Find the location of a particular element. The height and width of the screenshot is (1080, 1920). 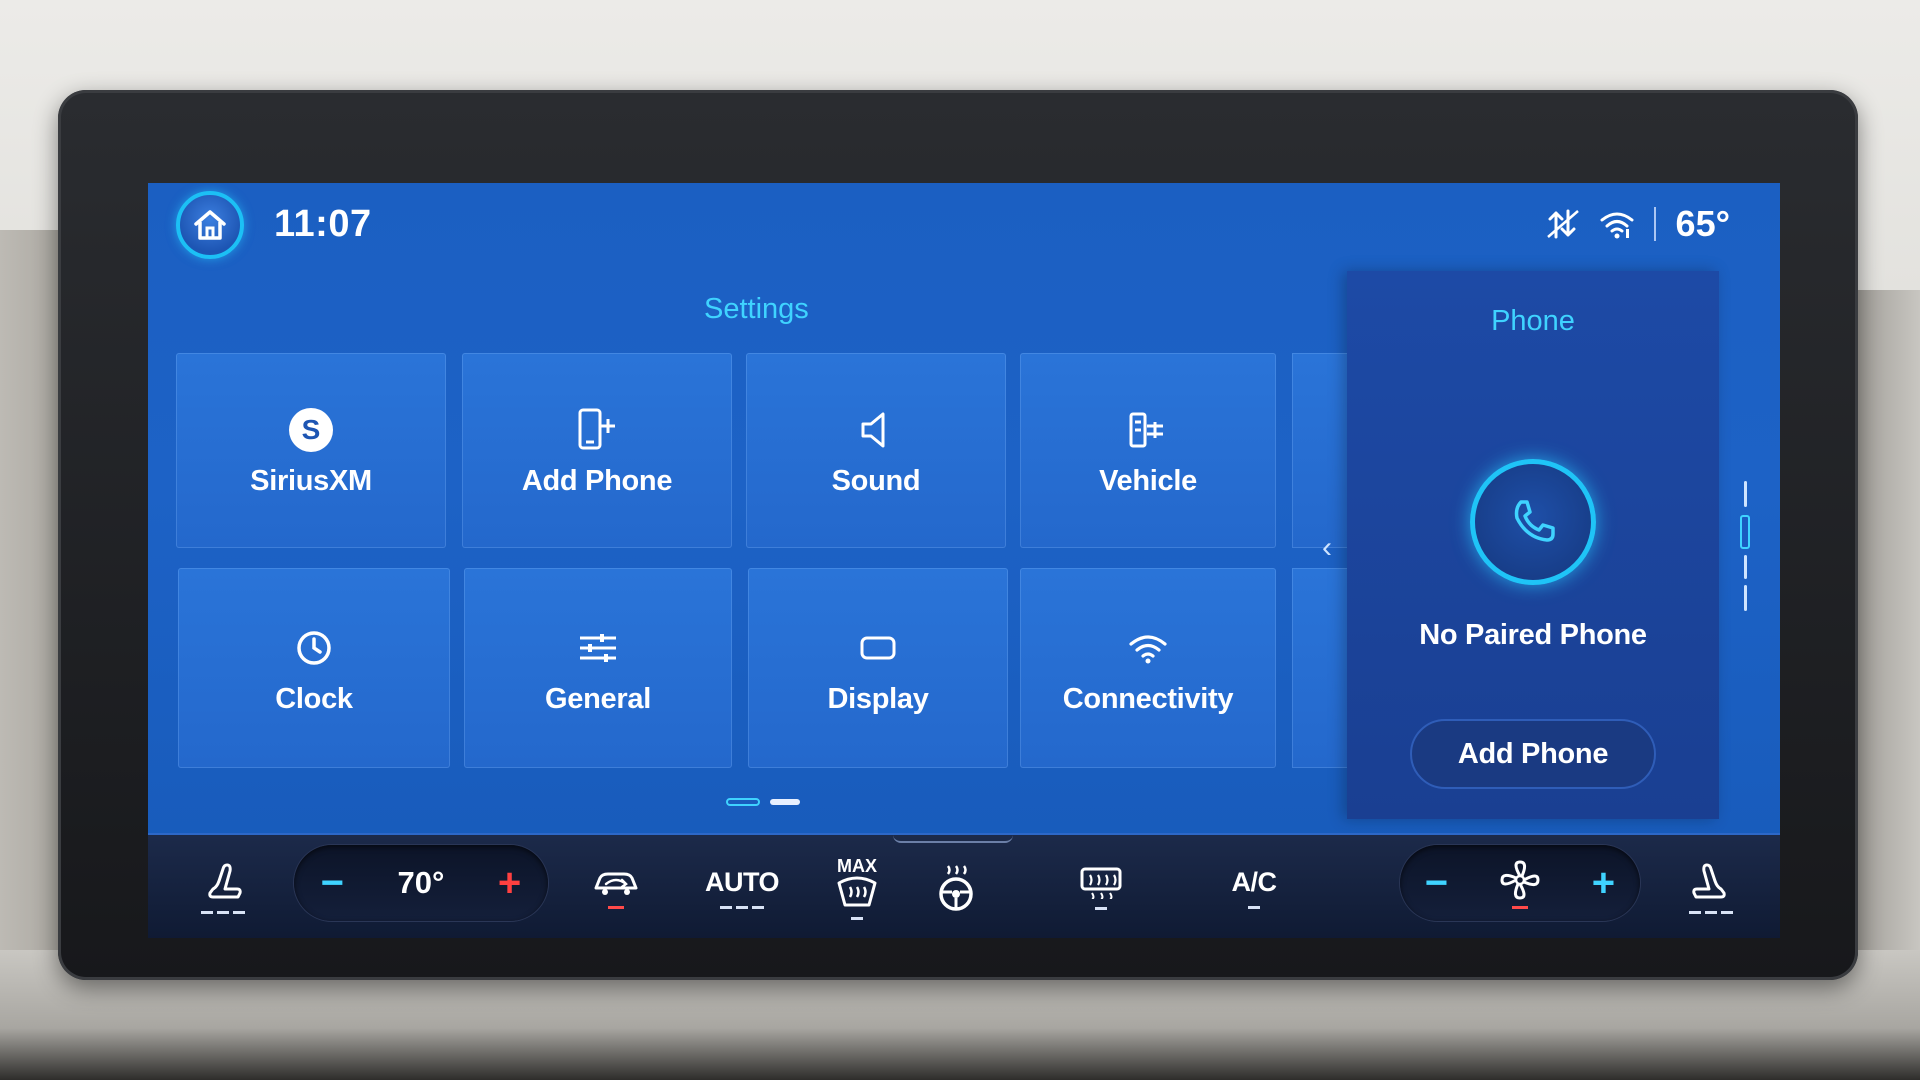

phone-panel-title: Phone is located at coordinates (1533, 321).